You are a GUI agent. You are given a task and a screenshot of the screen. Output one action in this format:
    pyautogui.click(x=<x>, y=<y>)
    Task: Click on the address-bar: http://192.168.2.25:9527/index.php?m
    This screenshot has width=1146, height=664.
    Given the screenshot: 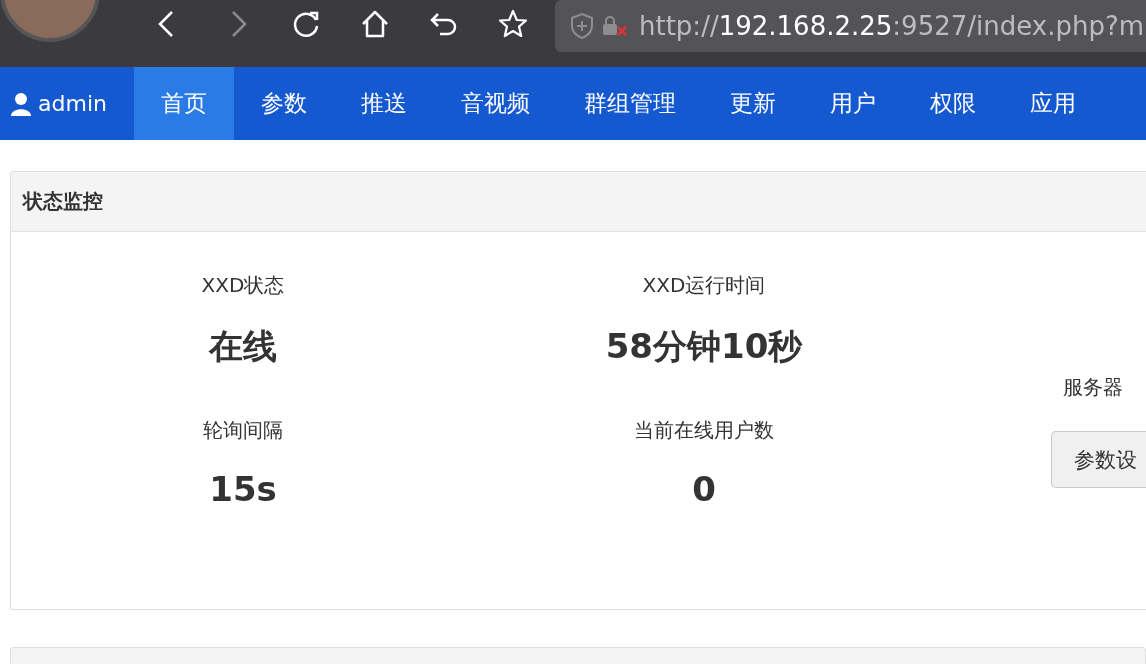 What is the action you would take?
    pyautogui.click(x=850, y=26)
    